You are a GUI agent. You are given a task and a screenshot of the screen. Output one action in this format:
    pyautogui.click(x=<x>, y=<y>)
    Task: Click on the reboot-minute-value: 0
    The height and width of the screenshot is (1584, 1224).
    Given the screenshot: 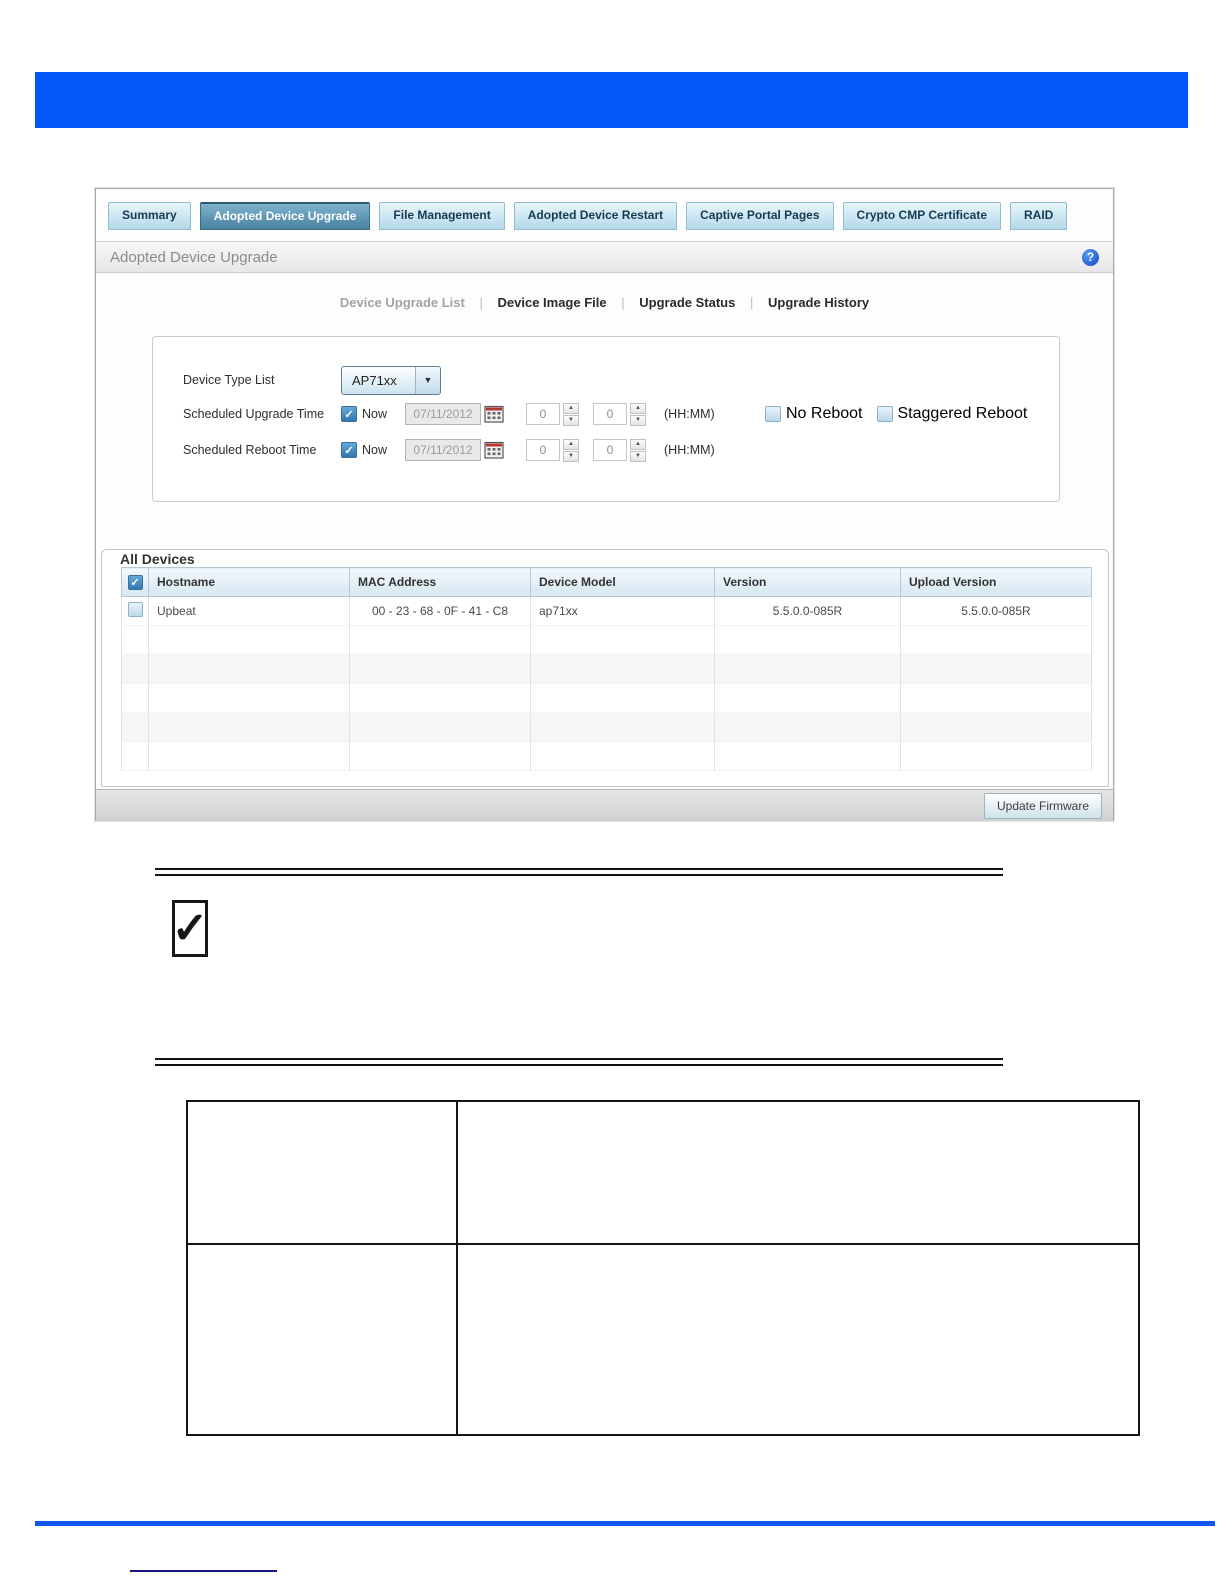 What is the action you would take?
    pyautogui.click(x=610, y=450)
    